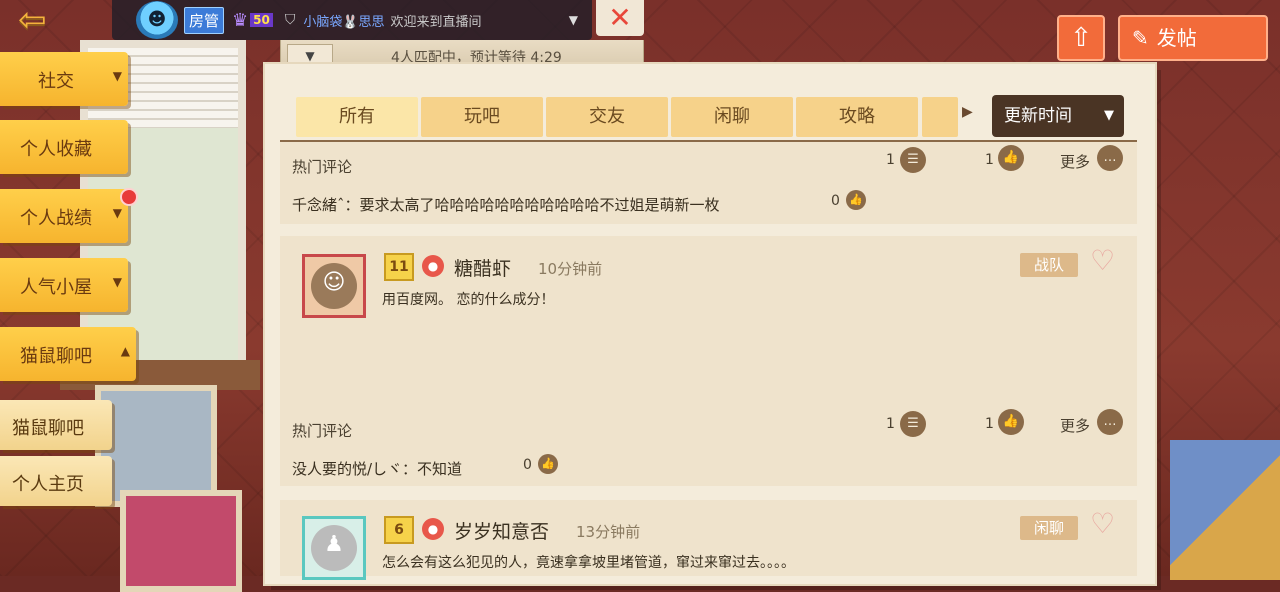 The height and width of the screenshot is (592, 1280). What do you see at coordinates (482, 117) in the screenshot?
I see `tab-play: 玩吧` at bounding box center [482, 117].